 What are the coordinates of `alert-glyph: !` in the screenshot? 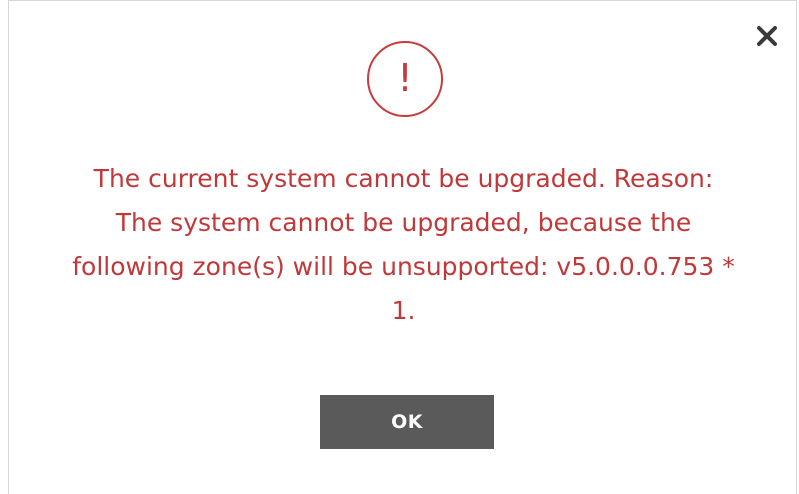 It's located at (405, 78).